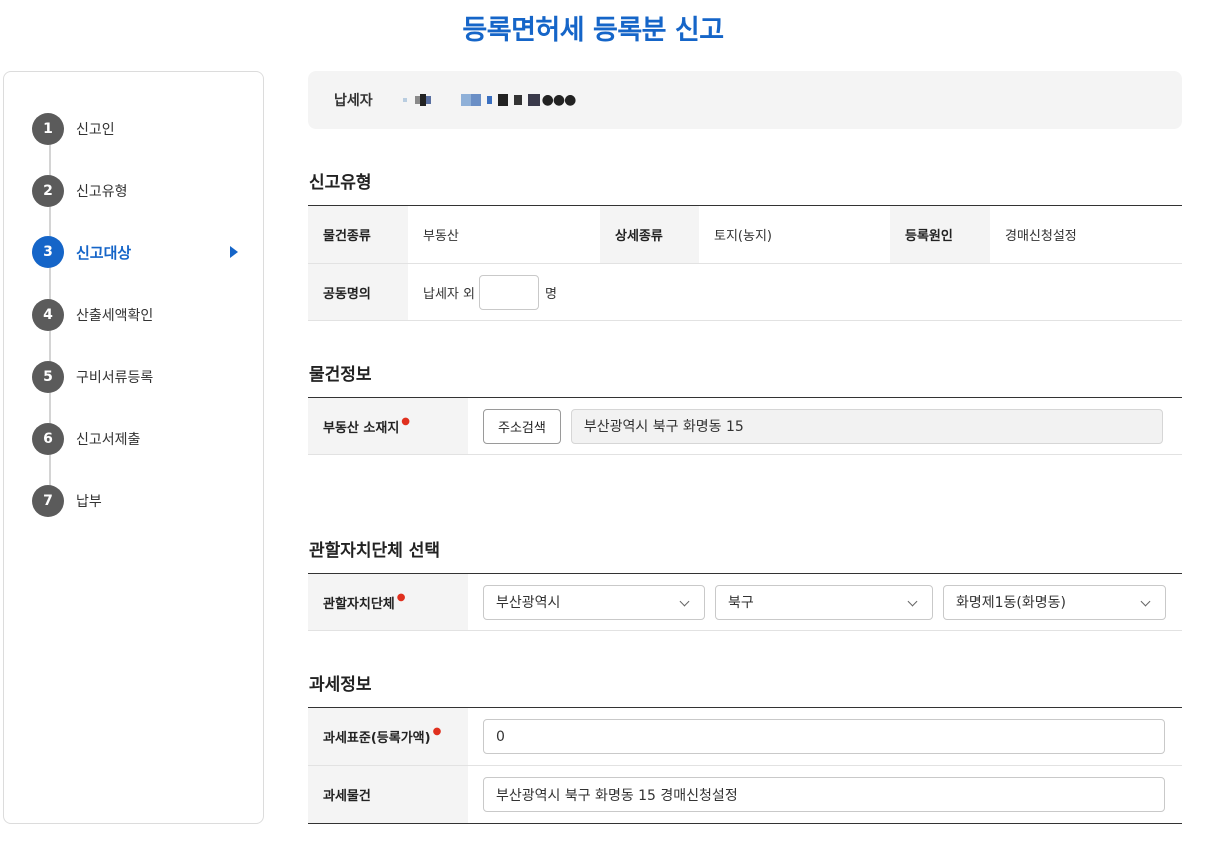 This screenshot has height=848, width=1208. I want to click on page-title: 등록면허세 등록분 신고, so click(593, 30).